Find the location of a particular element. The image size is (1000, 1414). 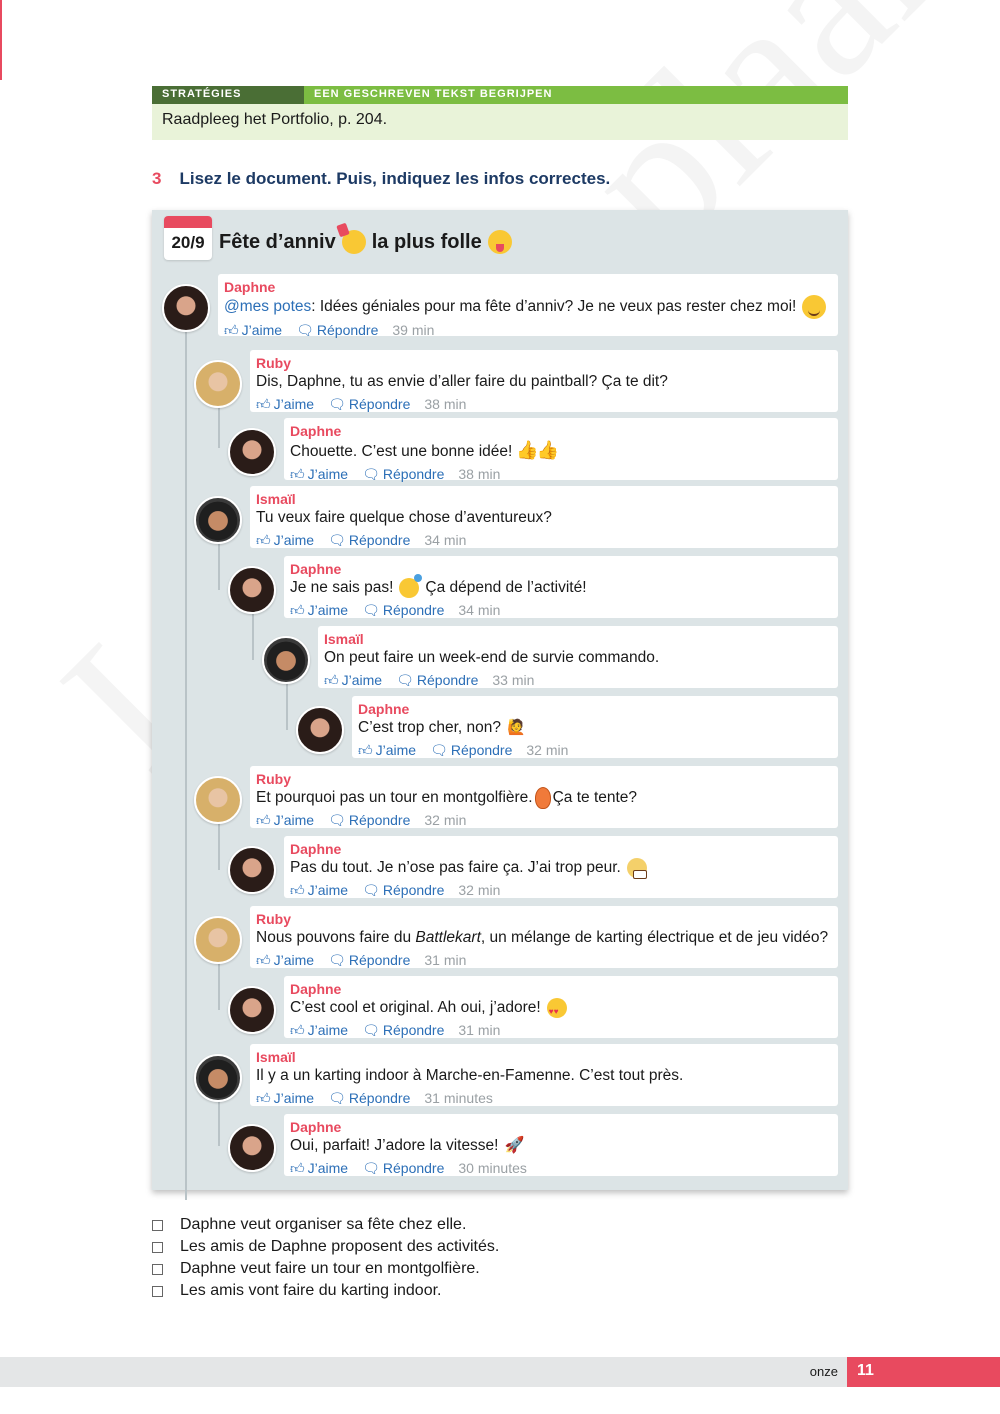

comment-text-part: Je ne sais pas! is located at coordinates (342, 587).